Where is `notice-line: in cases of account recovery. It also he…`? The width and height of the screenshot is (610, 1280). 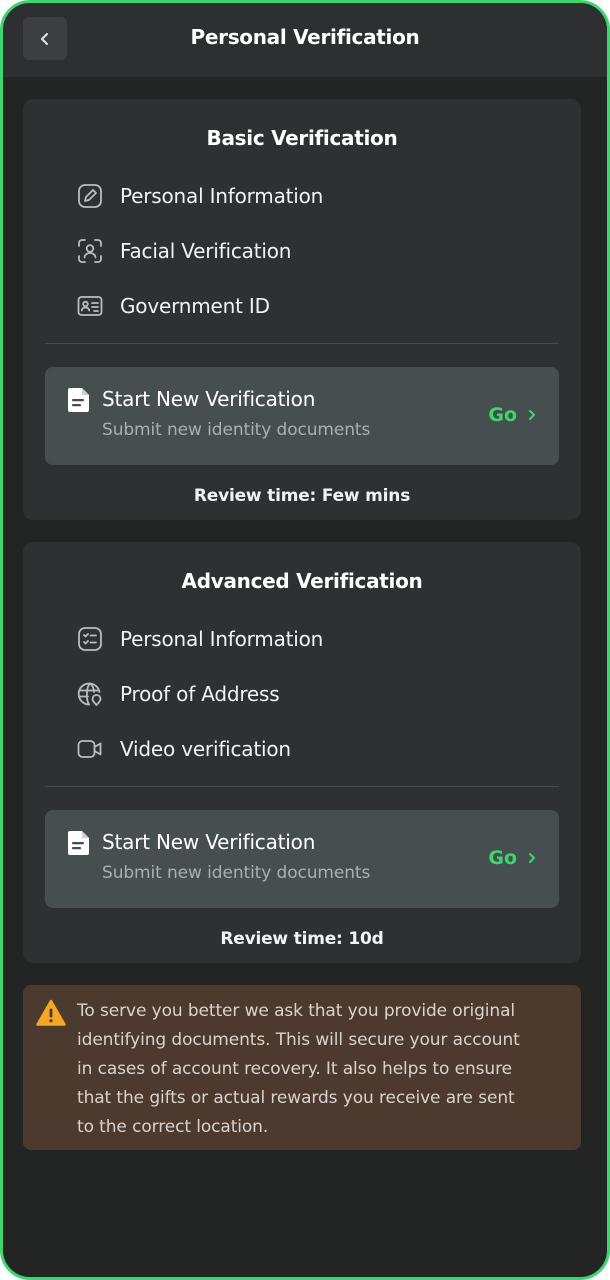
notice-line: in cases of account recovery. It also he… is located at coordinates (294, 1069).